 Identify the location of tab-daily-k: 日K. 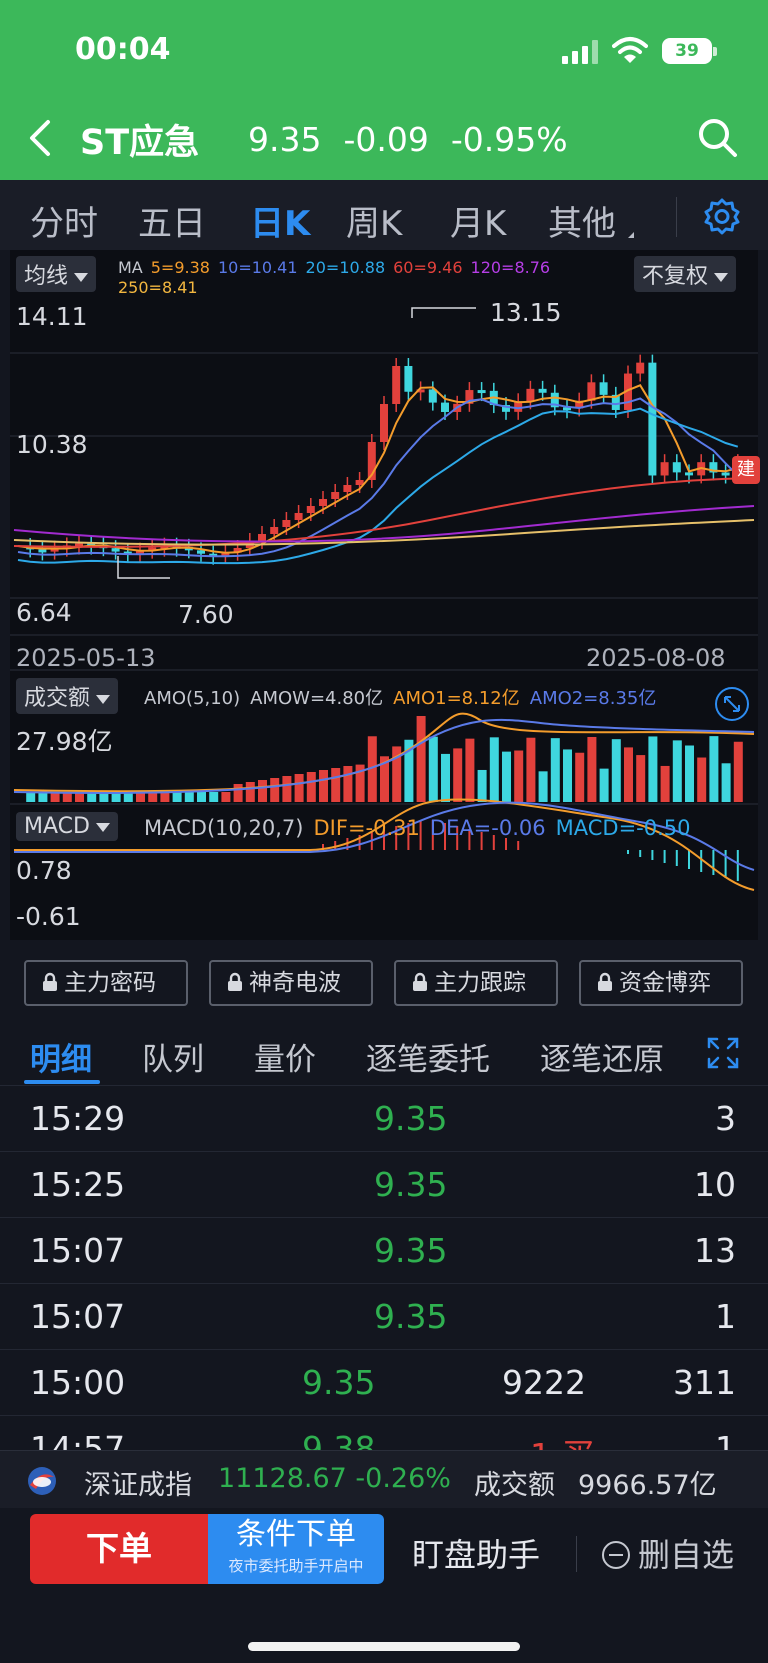
(280, 220).